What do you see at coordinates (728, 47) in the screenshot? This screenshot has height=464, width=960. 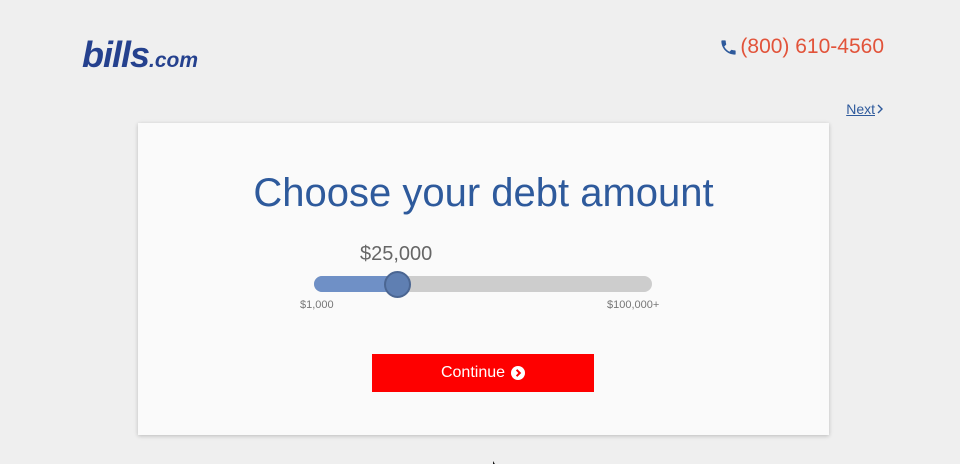 I see `phone-icon` at bounding box center [728, 47].